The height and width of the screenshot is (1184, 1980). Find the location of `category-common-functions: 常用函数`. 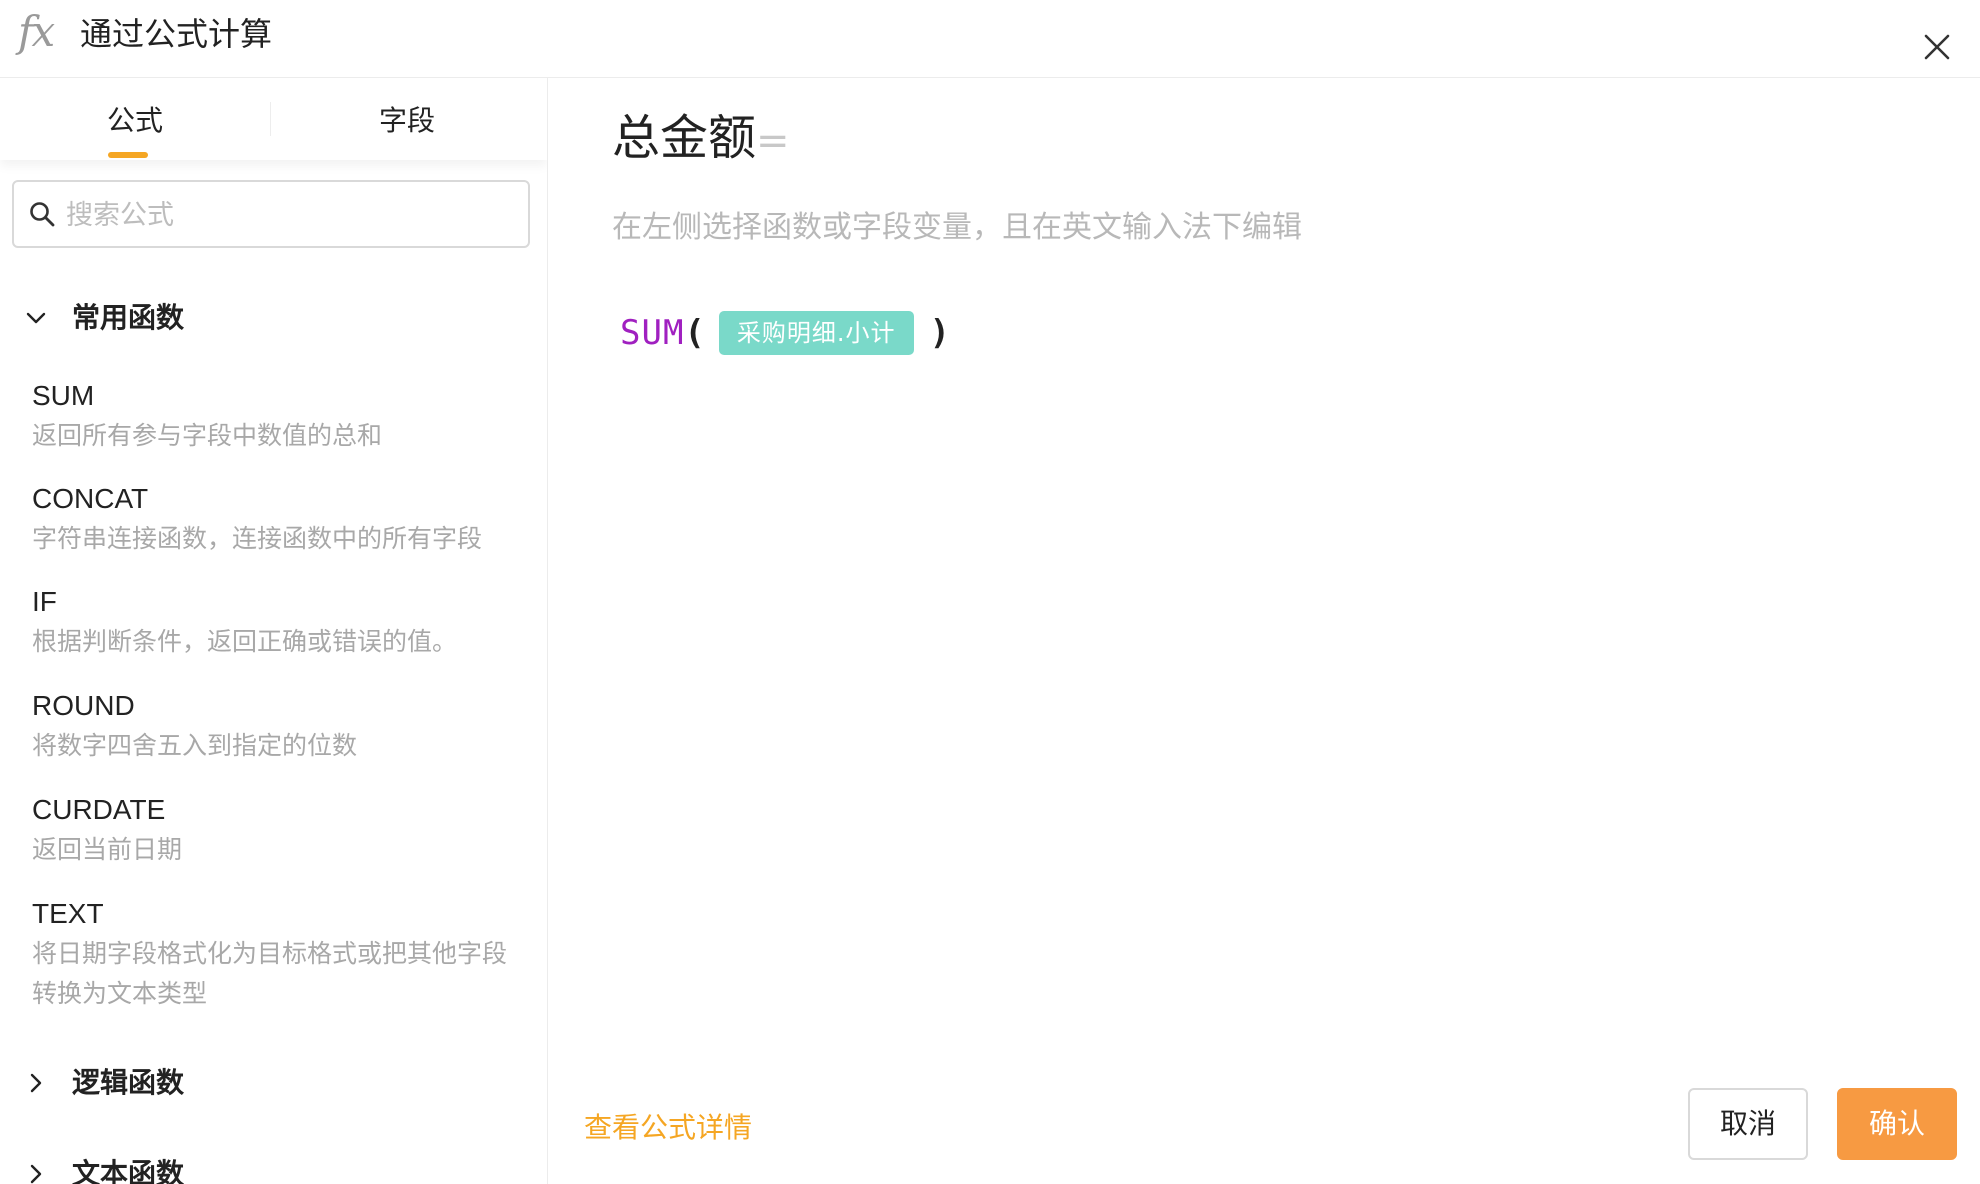

category-common-functions: 常用函数 is located at coordinates (273, 318).